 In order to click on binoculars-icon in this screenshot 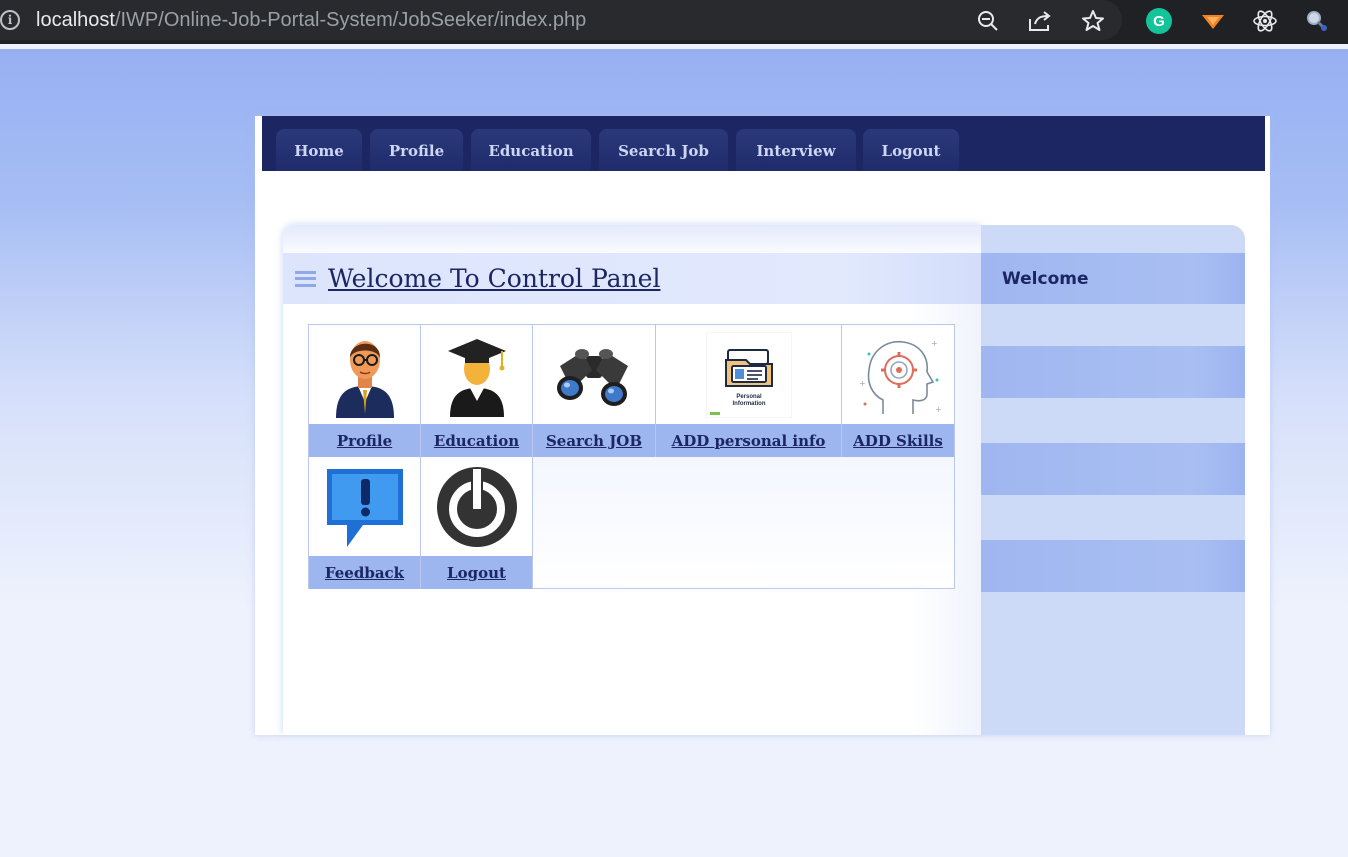, I will do `click(594, 374)`.